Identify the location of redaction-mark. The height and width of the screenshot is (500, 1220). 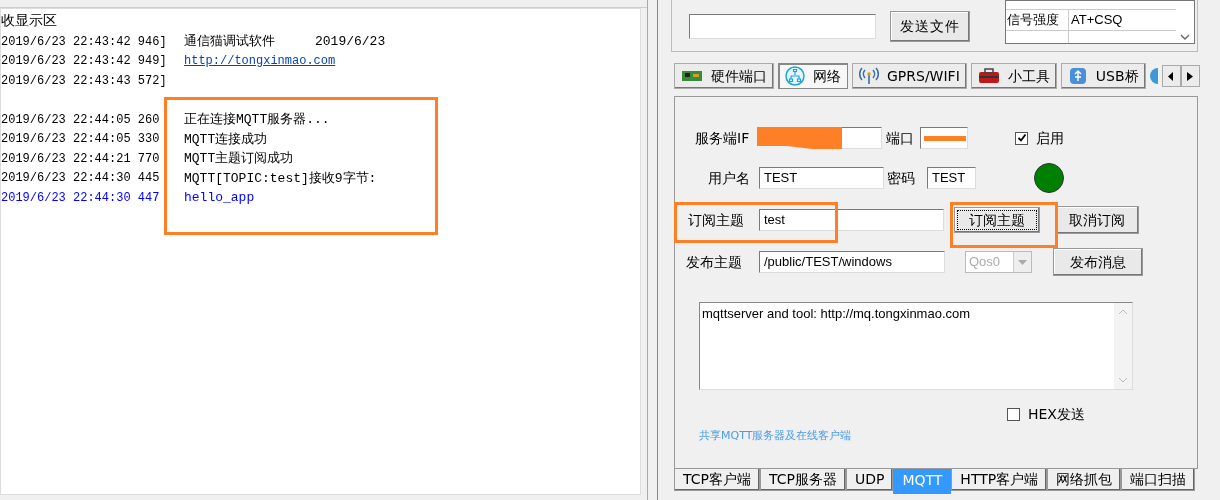
(945, 138).